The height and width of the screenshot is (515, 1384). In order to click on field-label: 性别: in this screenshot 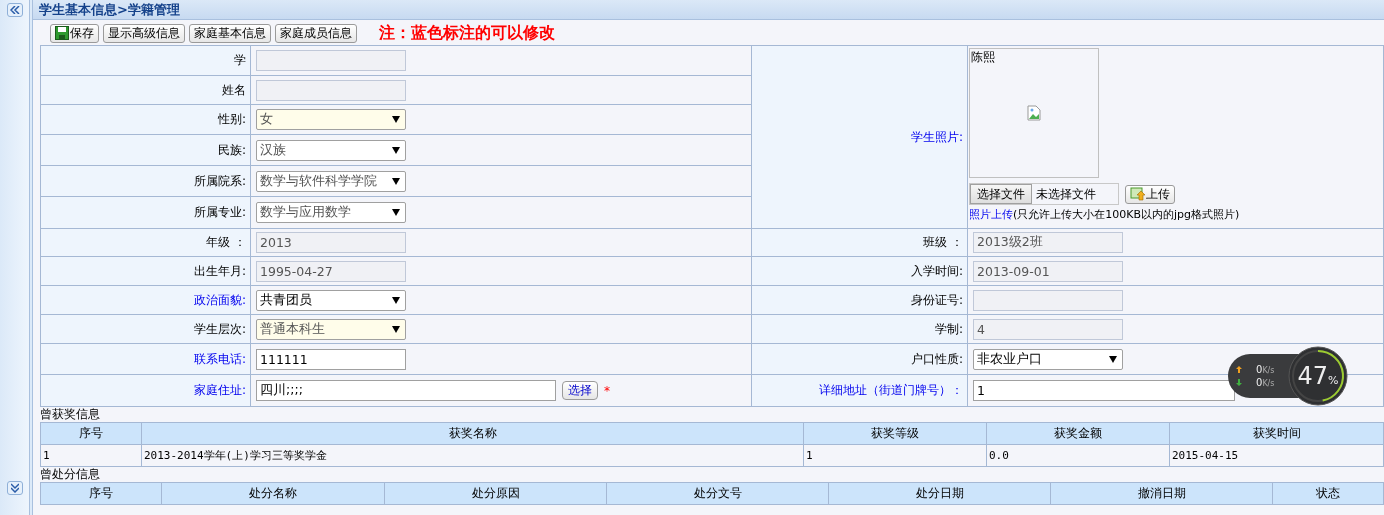, I will do `click(145, 119)`.